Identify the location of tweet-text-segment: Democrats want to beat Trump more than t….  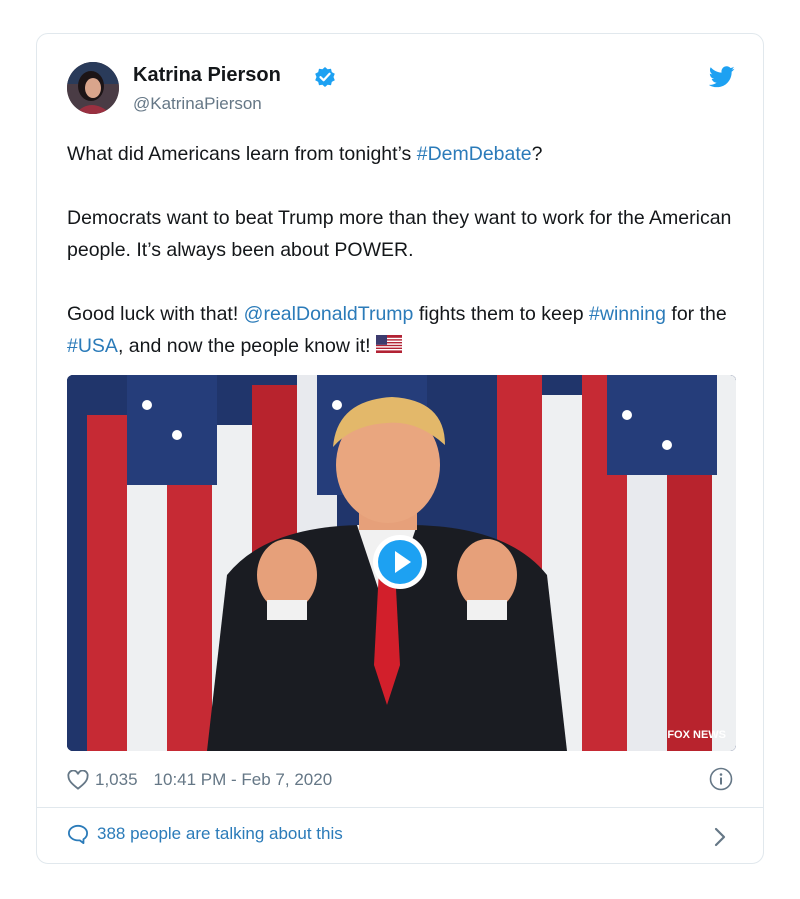
(399, 234).